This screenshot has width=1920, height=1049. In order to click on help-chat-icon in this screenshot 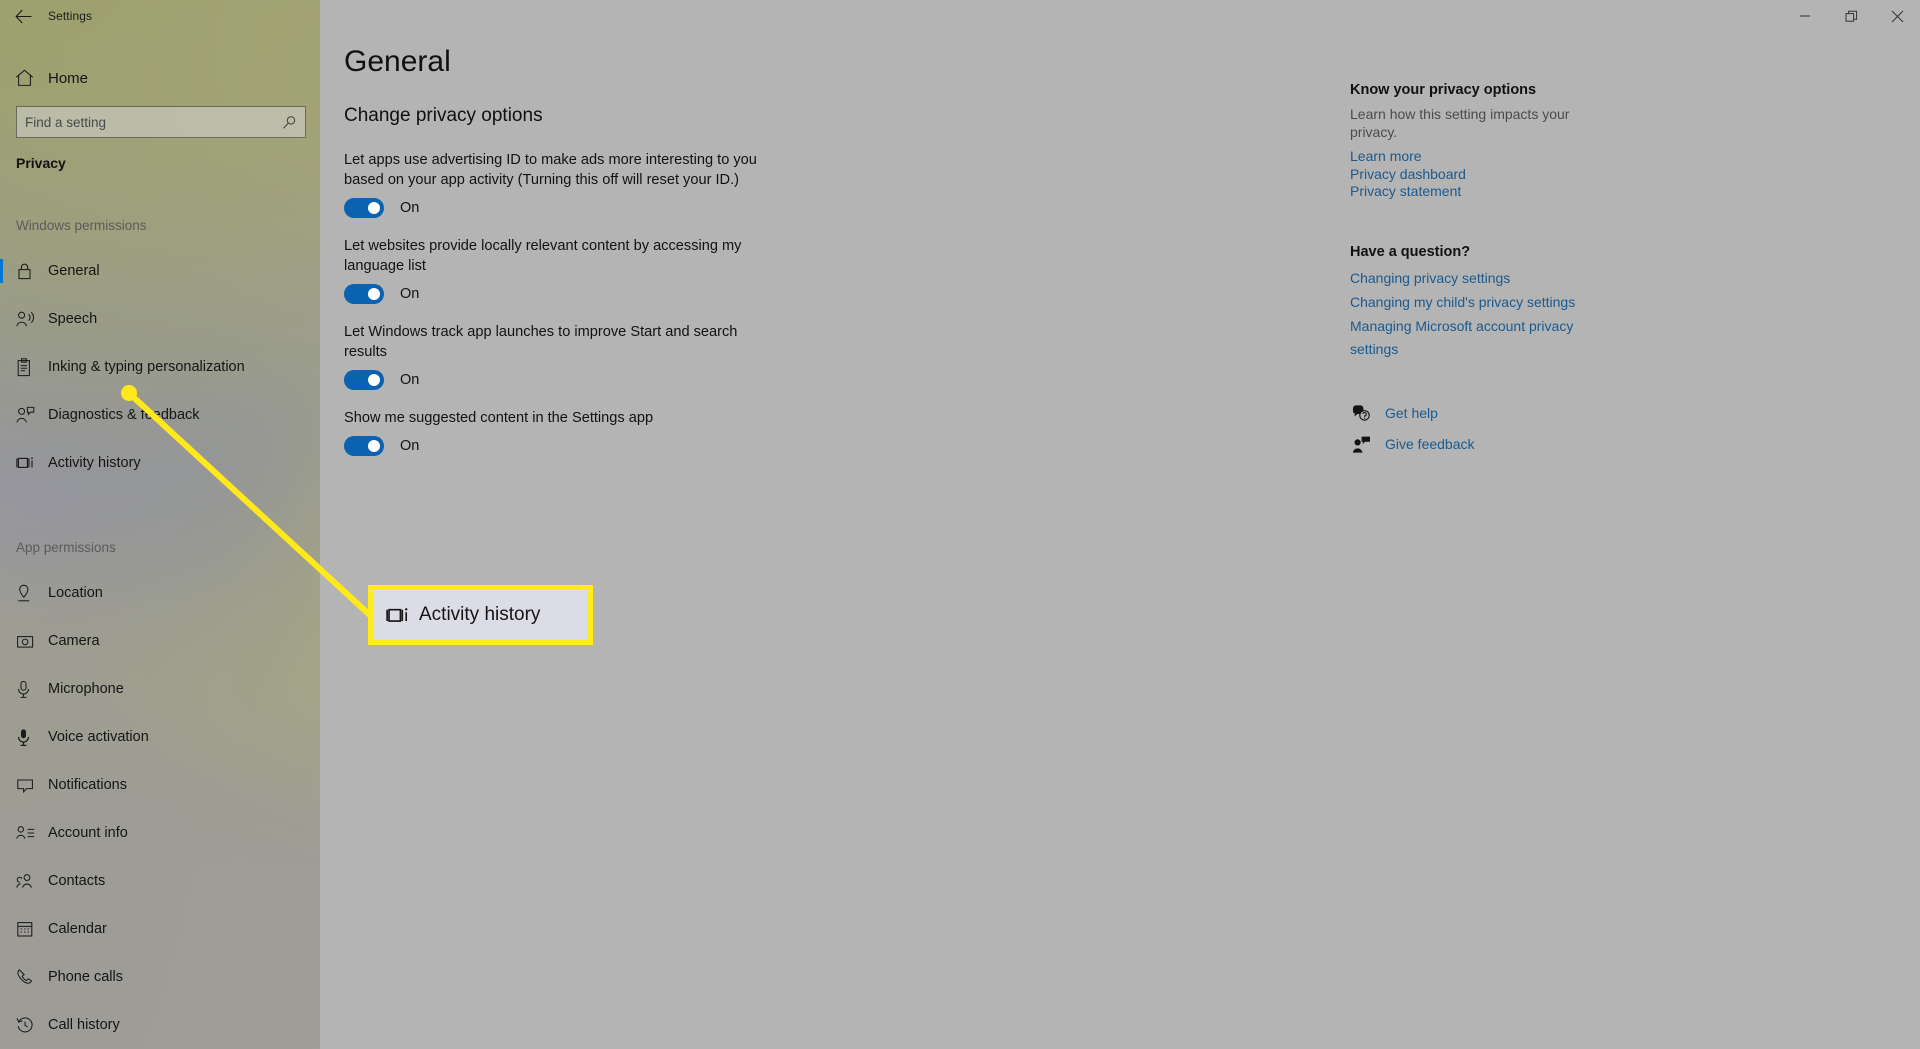, I will do `click(1361, 413)`.